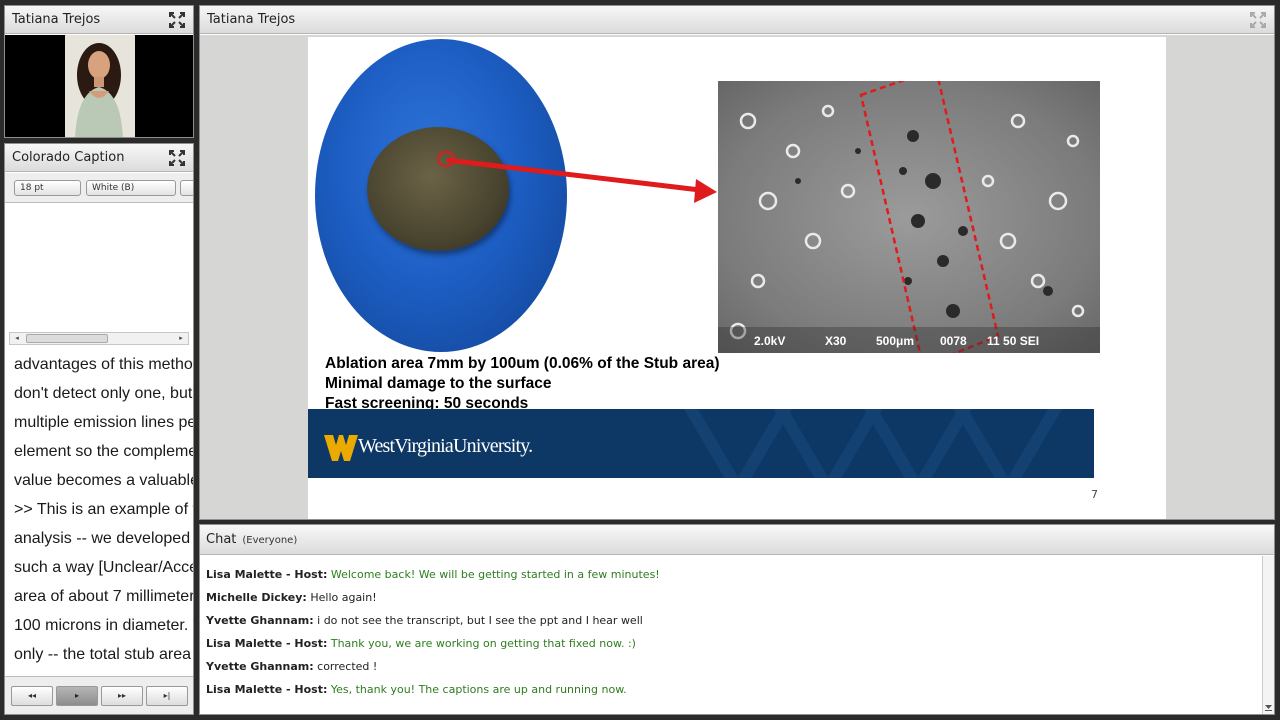 Image resolution: width=1280 pixels, height=720 pixels. What do you see at coordinates (131, 188) in the screenshot?
I see `color-select: White (B)` at bounding box center [131, 188].